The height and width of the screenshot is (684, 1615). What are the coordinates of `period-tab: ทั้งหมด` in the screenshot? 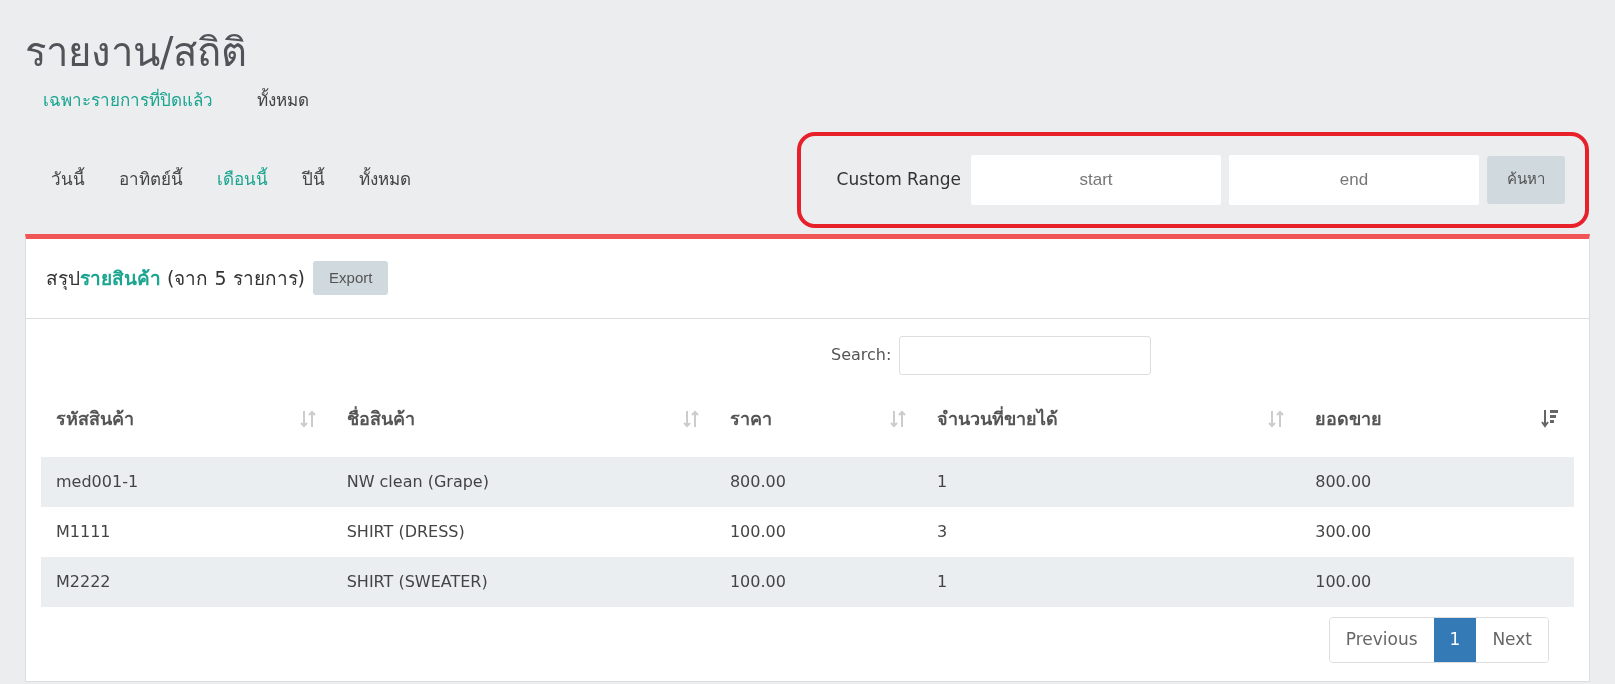 It's located at (385, 179).